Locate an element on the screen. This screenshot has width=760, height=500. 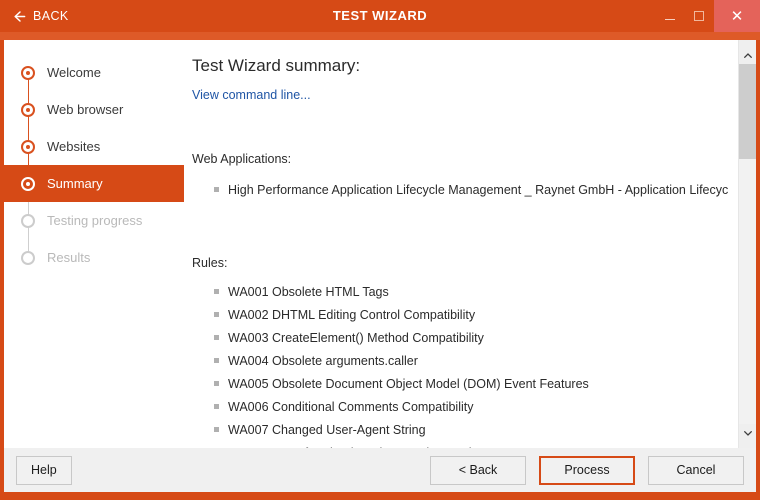
list-item: WA006 Conditional Comments Compatibility is located at coordinates (460, 411).